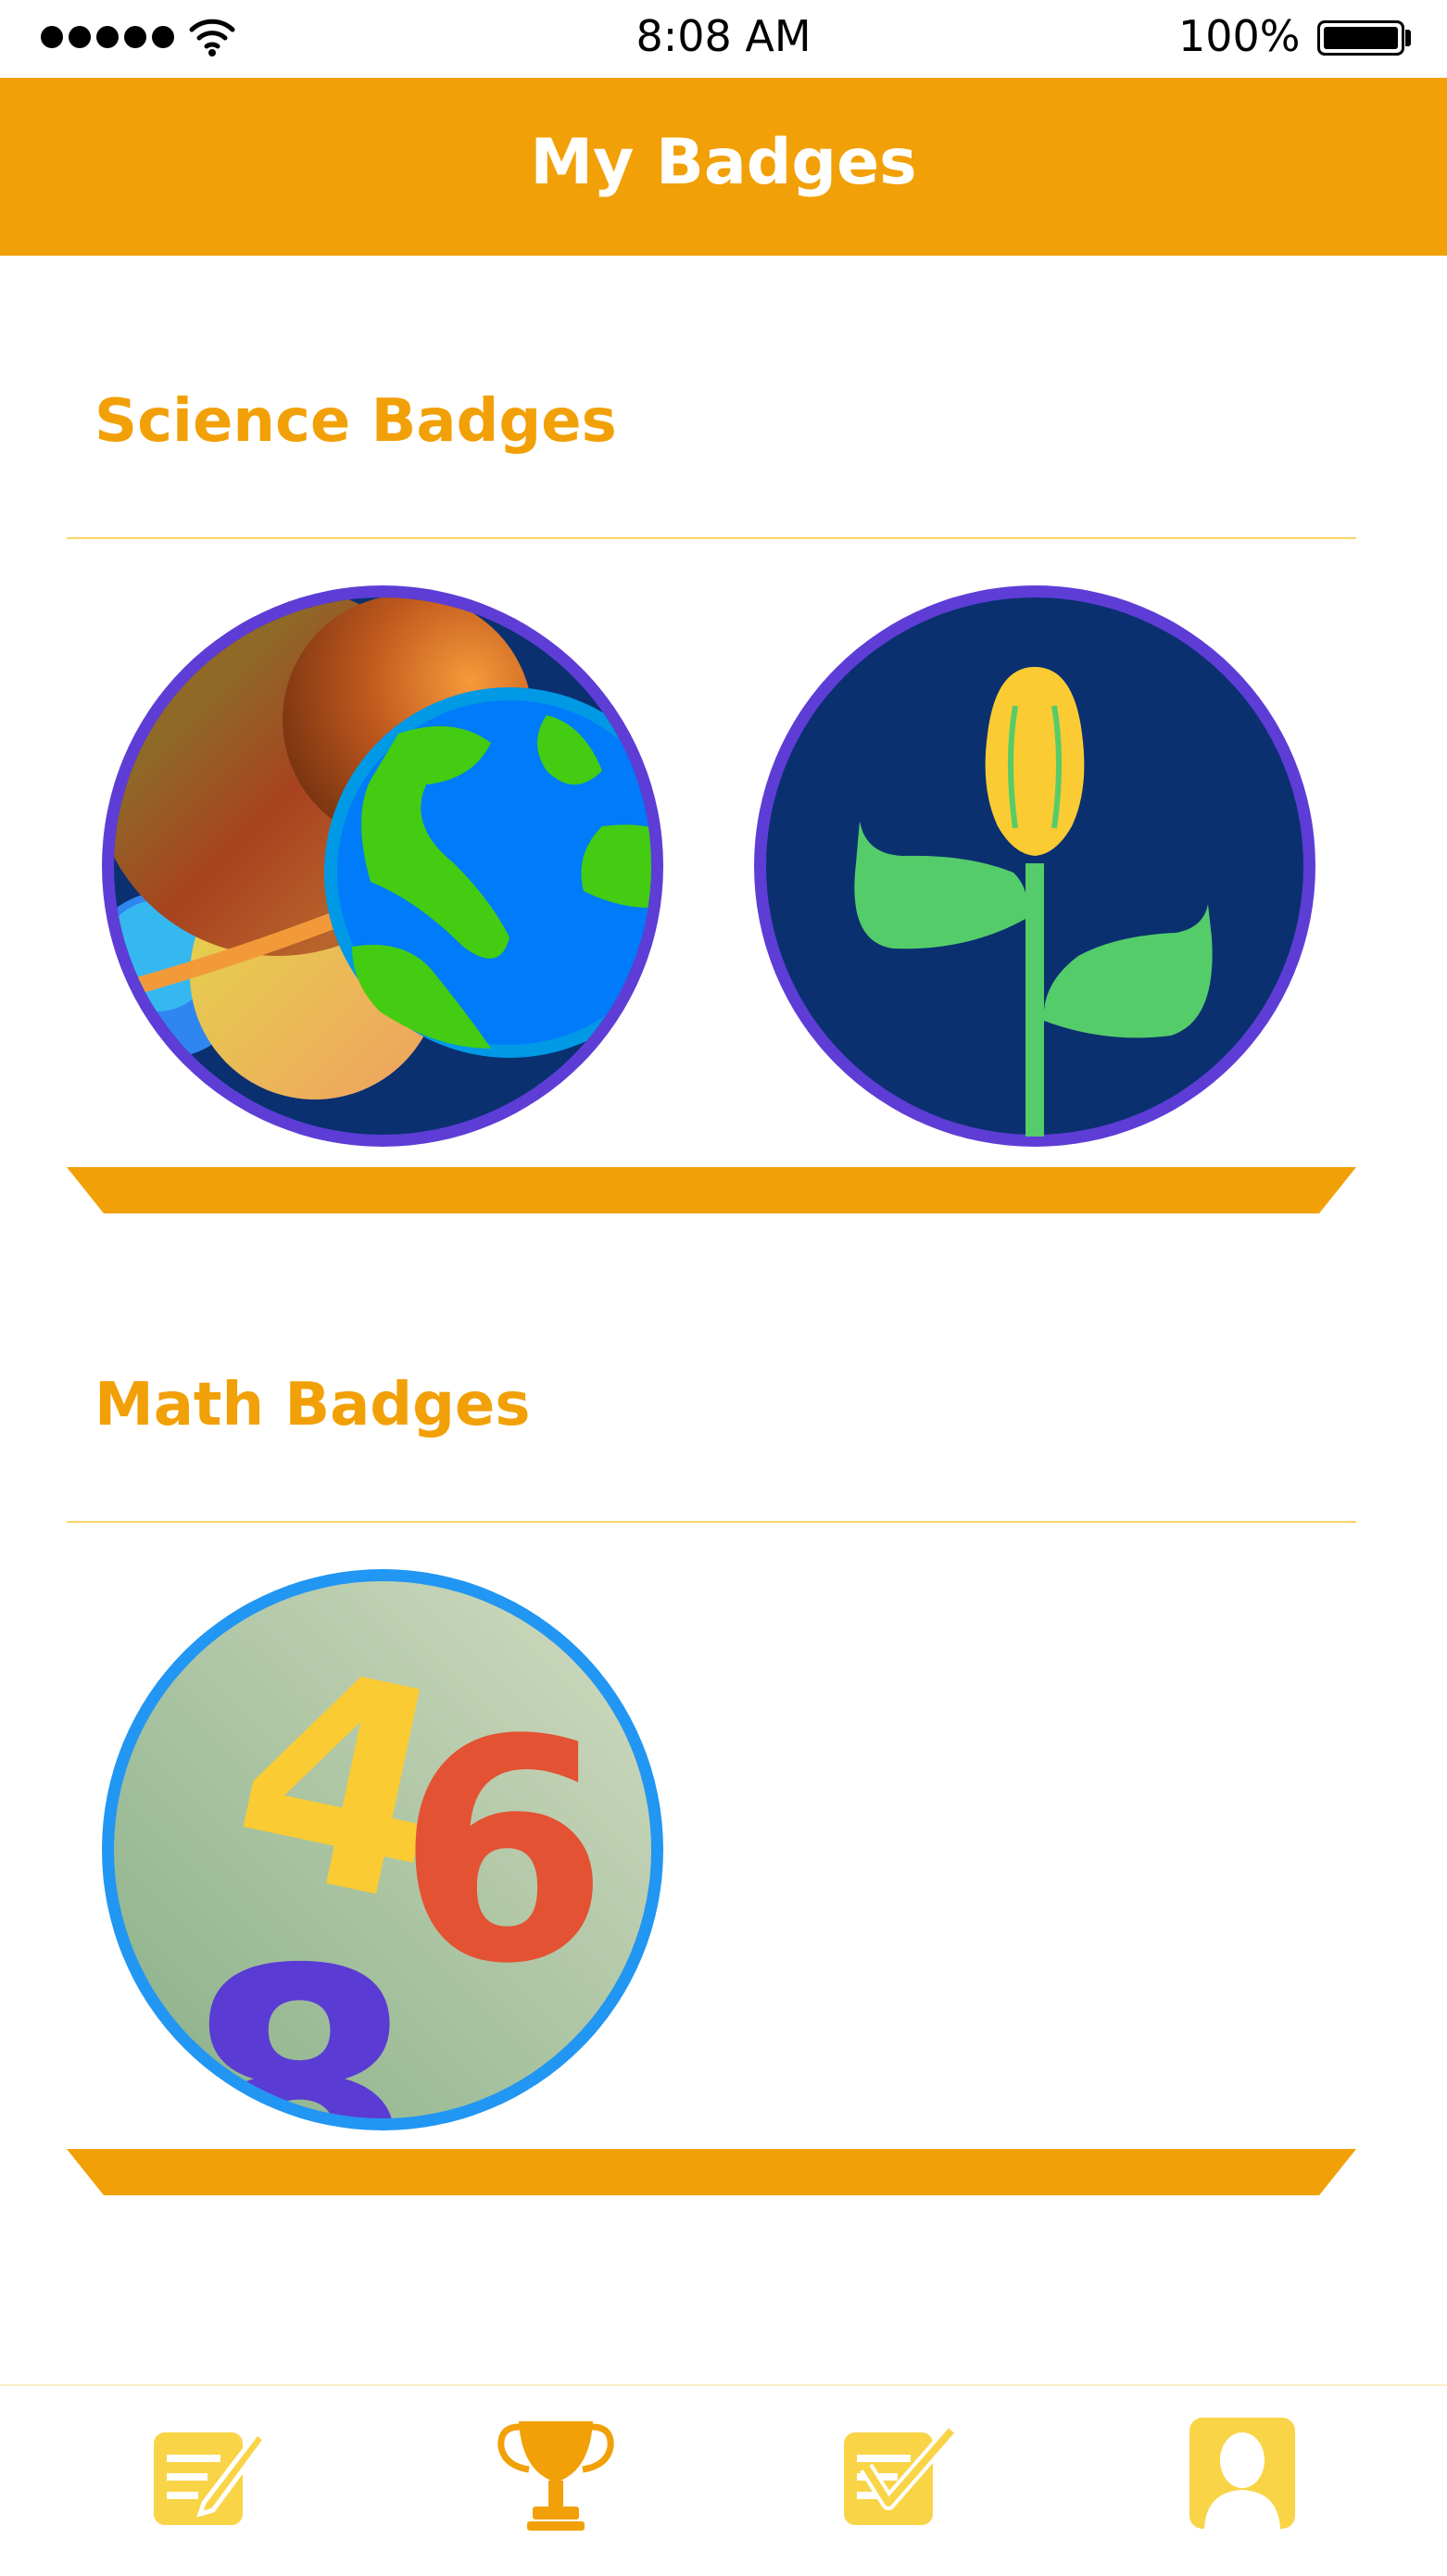 Image resolution: width=1447 pixels, height=2576 pixels. I want to click on flower-badge, so click(1034, 866).